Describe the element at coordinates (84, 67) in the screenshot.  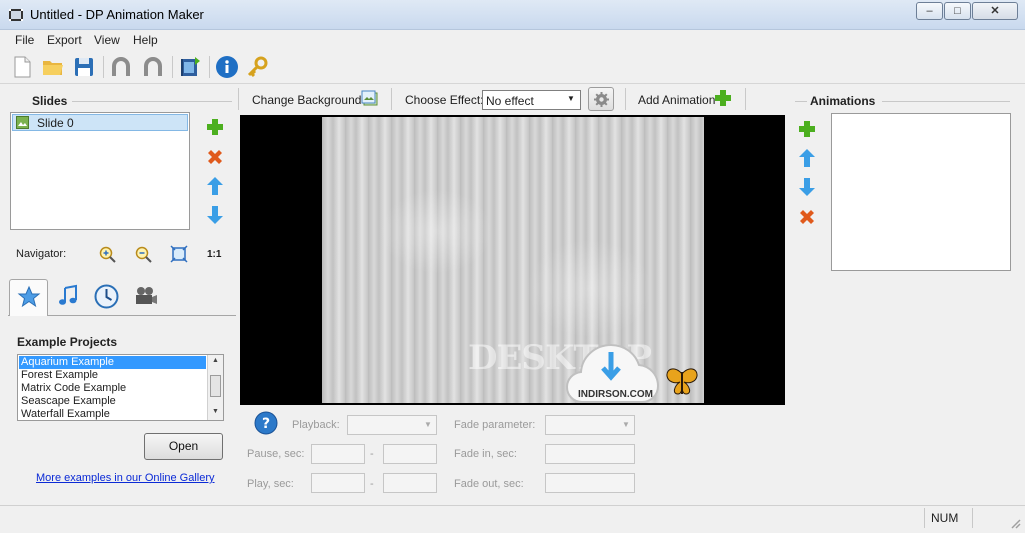
I see `save-icon` at that location.